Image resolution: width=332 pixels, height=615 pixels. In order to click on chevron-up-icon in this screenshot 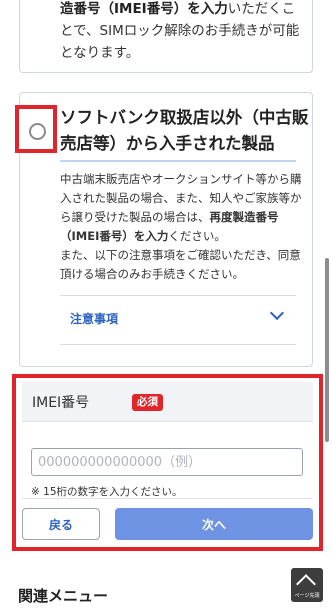, I will do `click(306, 584)`.